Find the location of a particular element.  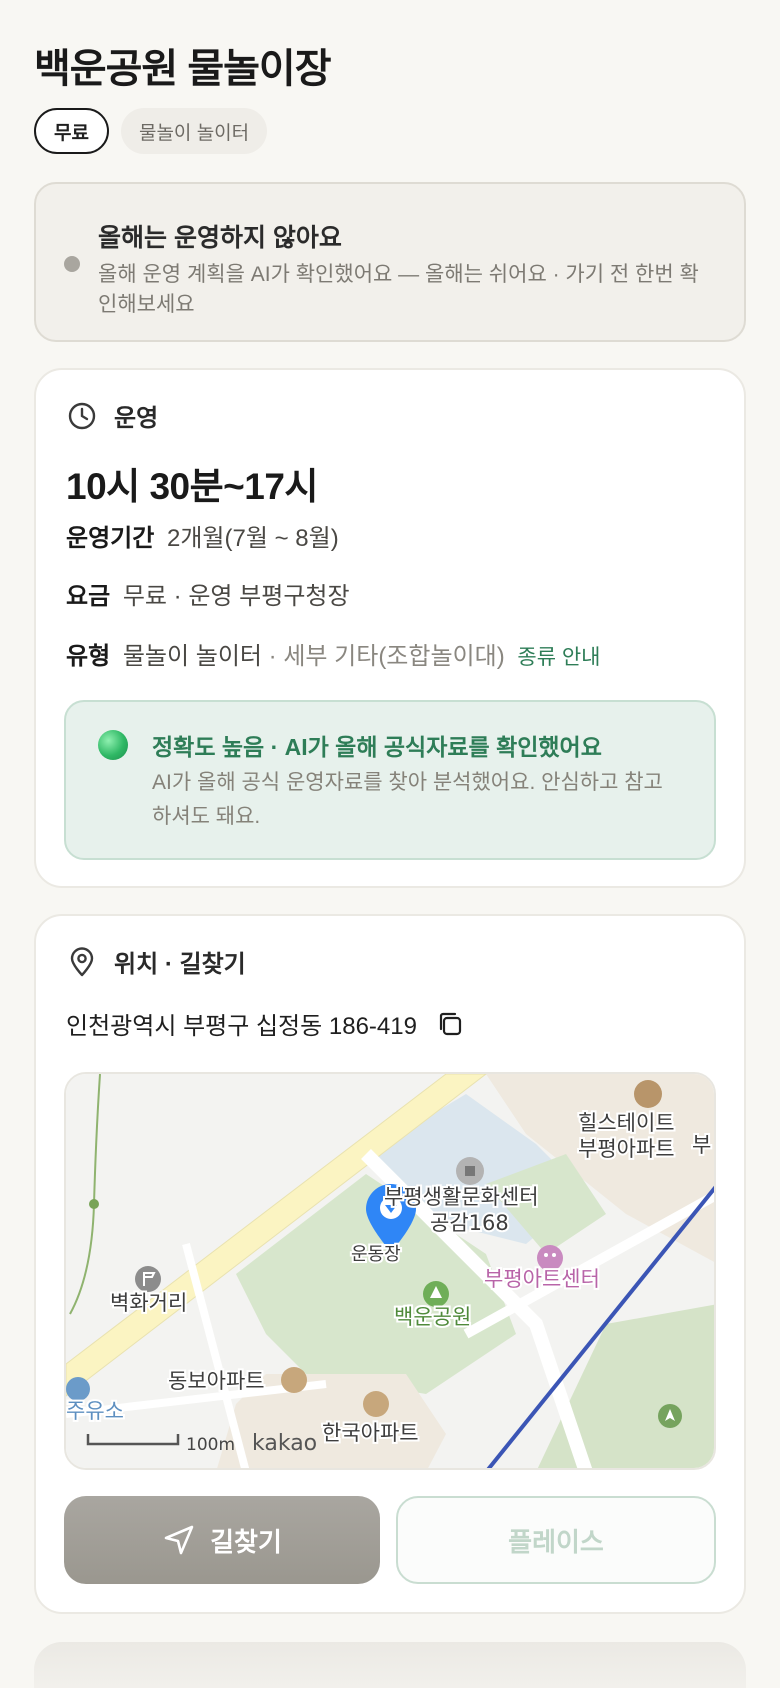

operation-header: 운영 is located at coordinates (112, 415).